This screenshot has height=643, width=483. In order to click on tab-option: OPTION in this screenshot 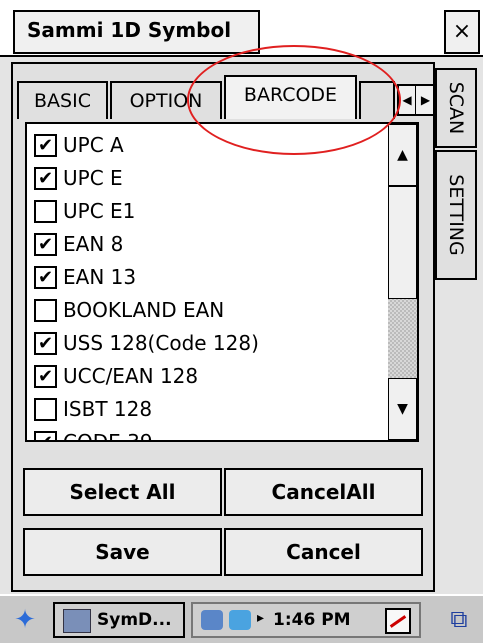, I will do `click(166, 100)`.